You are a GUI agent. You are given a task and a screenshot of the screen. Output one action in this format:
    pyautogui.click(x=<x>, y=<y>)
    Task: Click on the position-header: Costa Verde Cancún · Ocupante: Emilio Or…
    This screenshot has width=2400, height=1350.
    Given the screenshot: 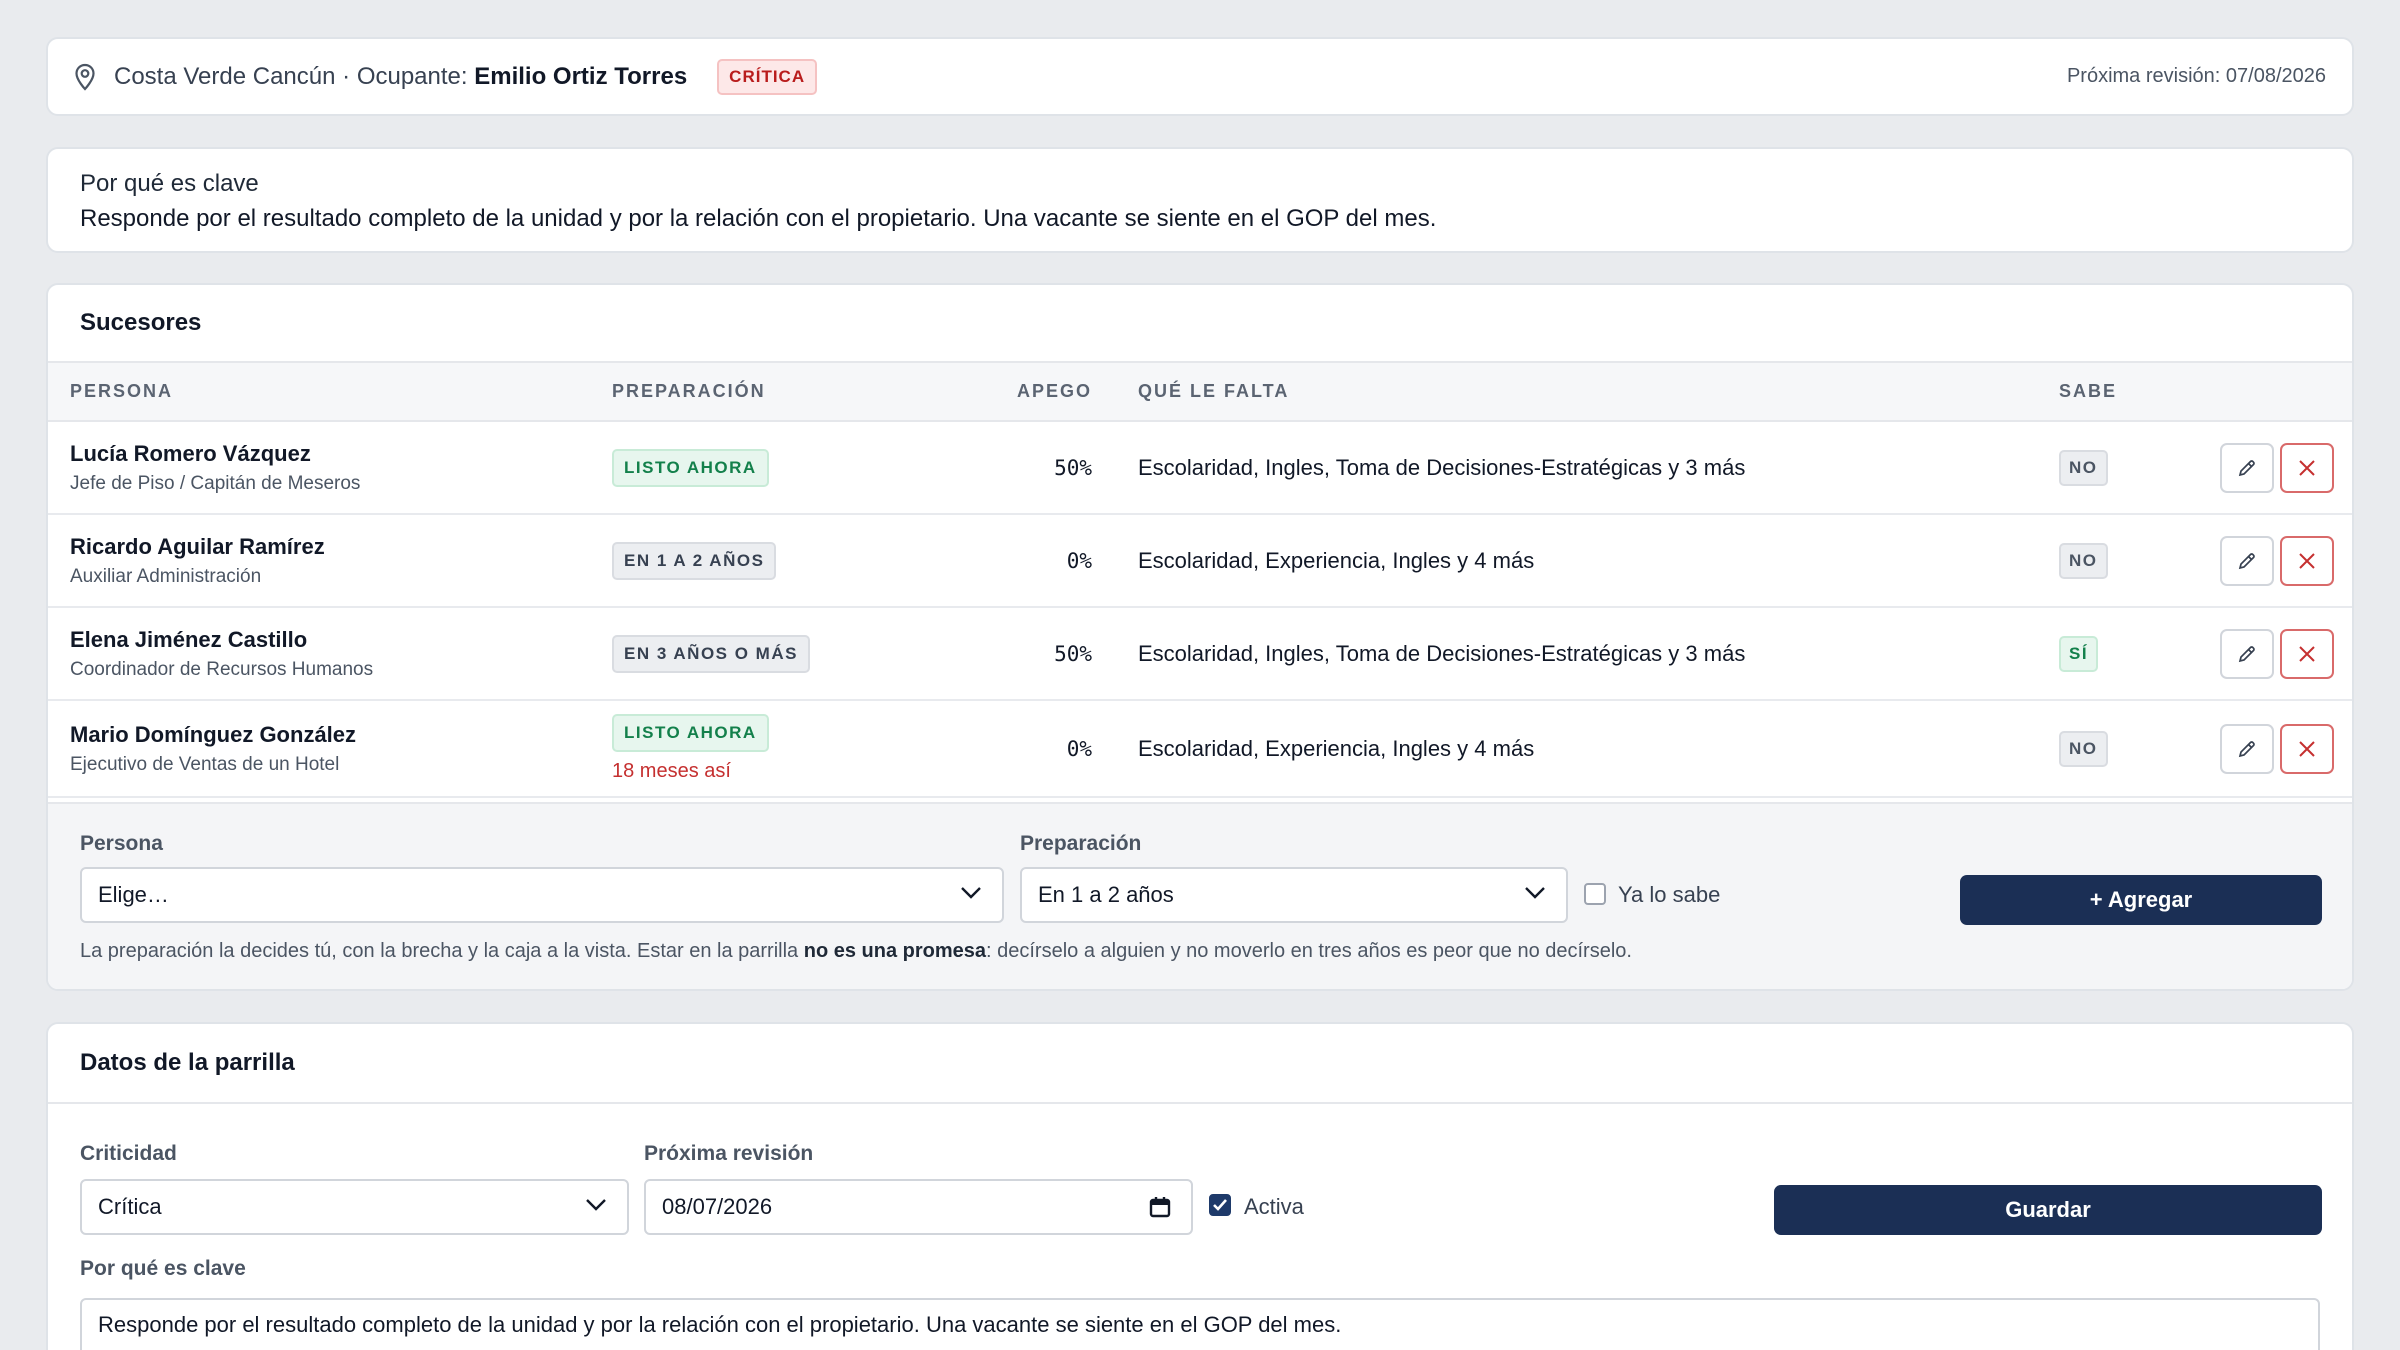 What is the action you would take?
    pyautogui.click(x=1200, y=76)
    